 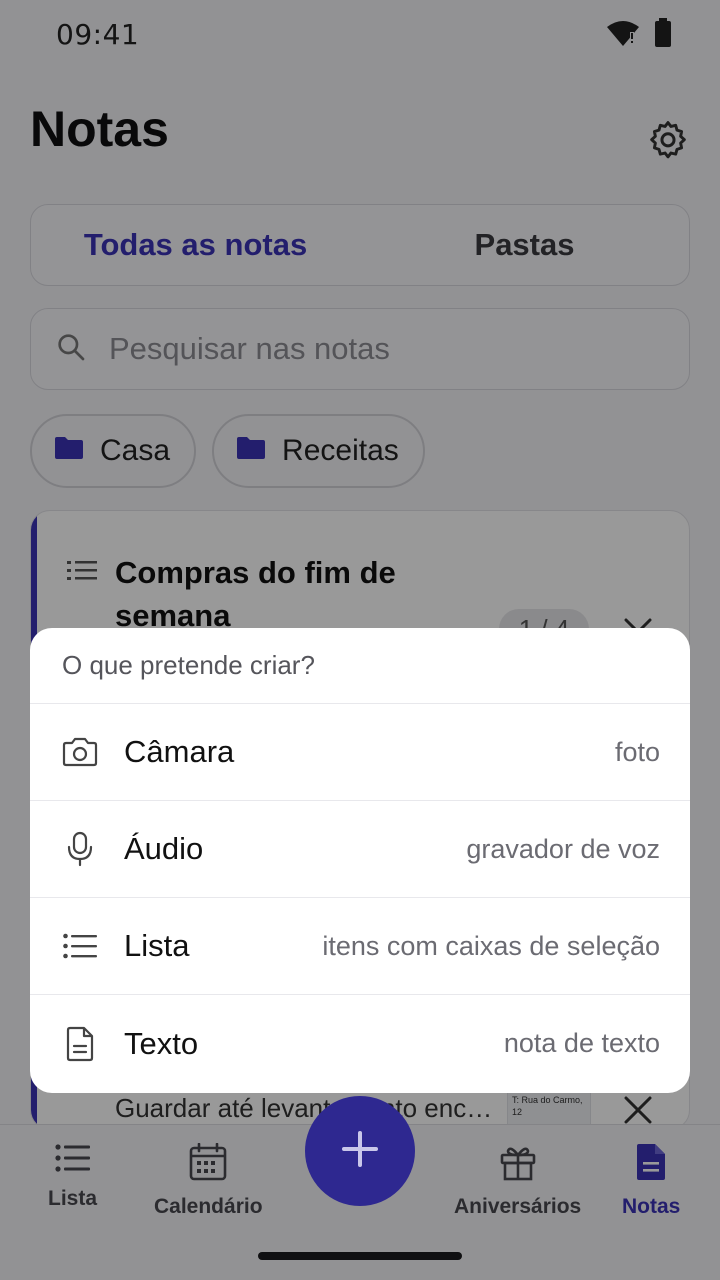 What do you see at coordinates (164, 848) in the screenshot?
I see `option-label: Áudio` at bounding box center [164, 848].